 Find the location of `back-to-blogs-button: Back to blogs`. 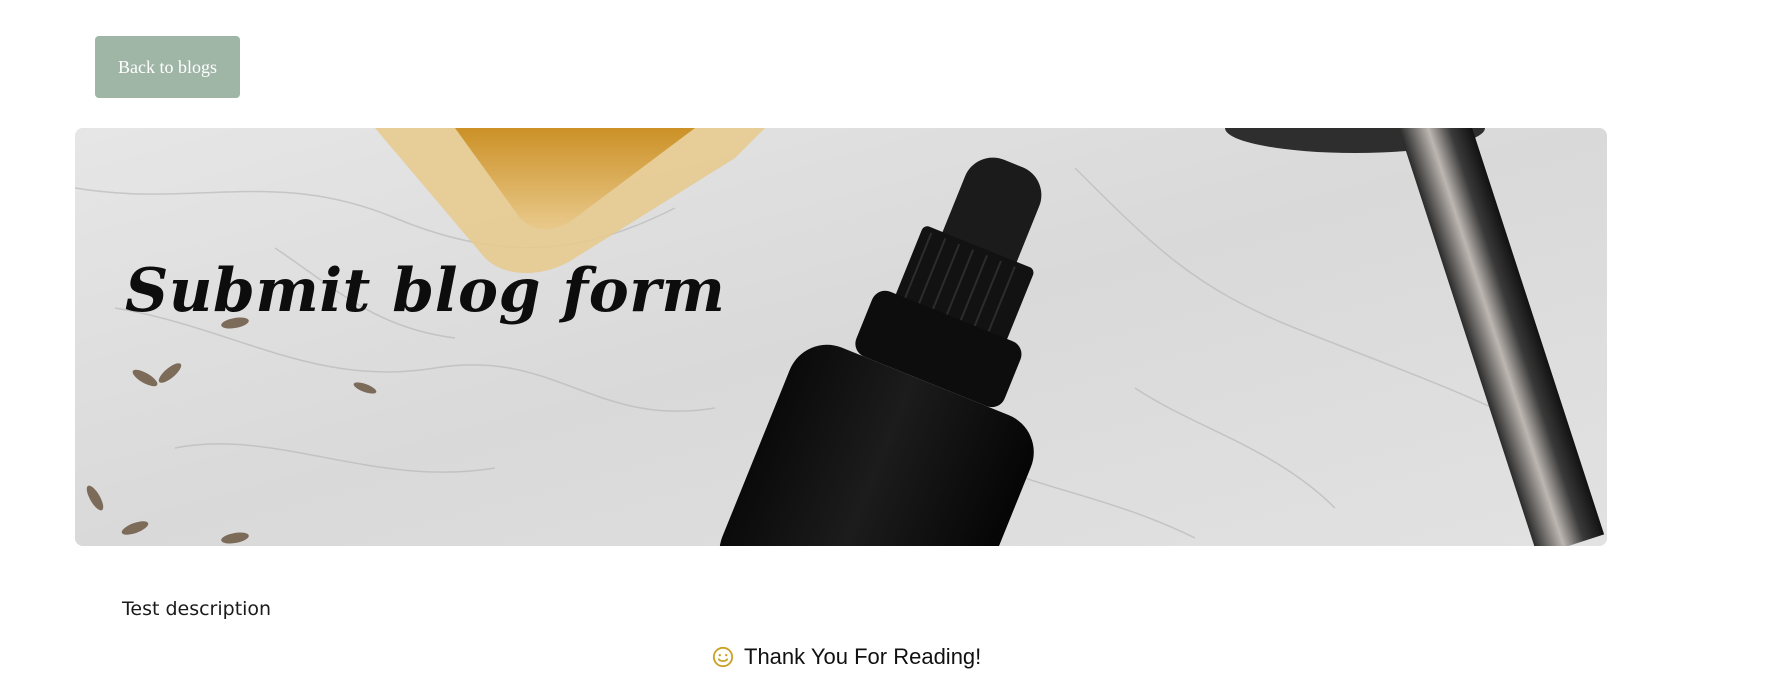

back-to-blogs-button: Back to blogs is located at coordinates (167, 67).